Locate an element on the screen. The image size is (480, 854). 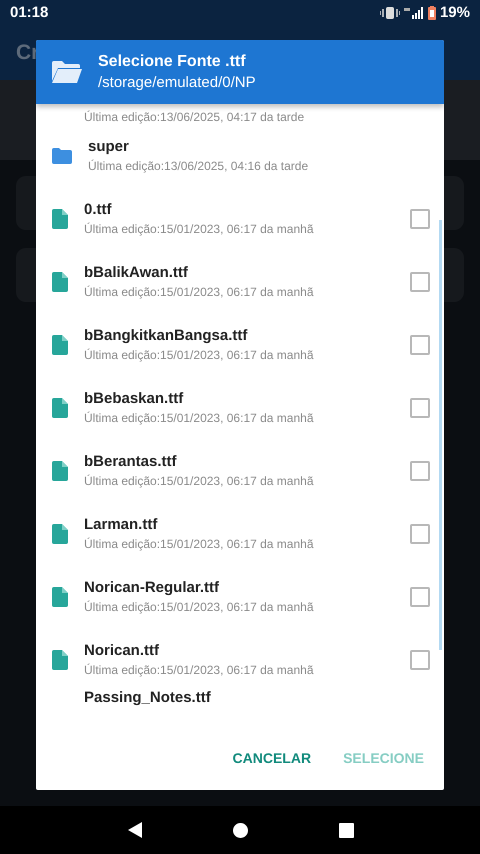
file-date: Última edição:13/06/2025, 04:16 da tarde is located at coordinates (199, 166).